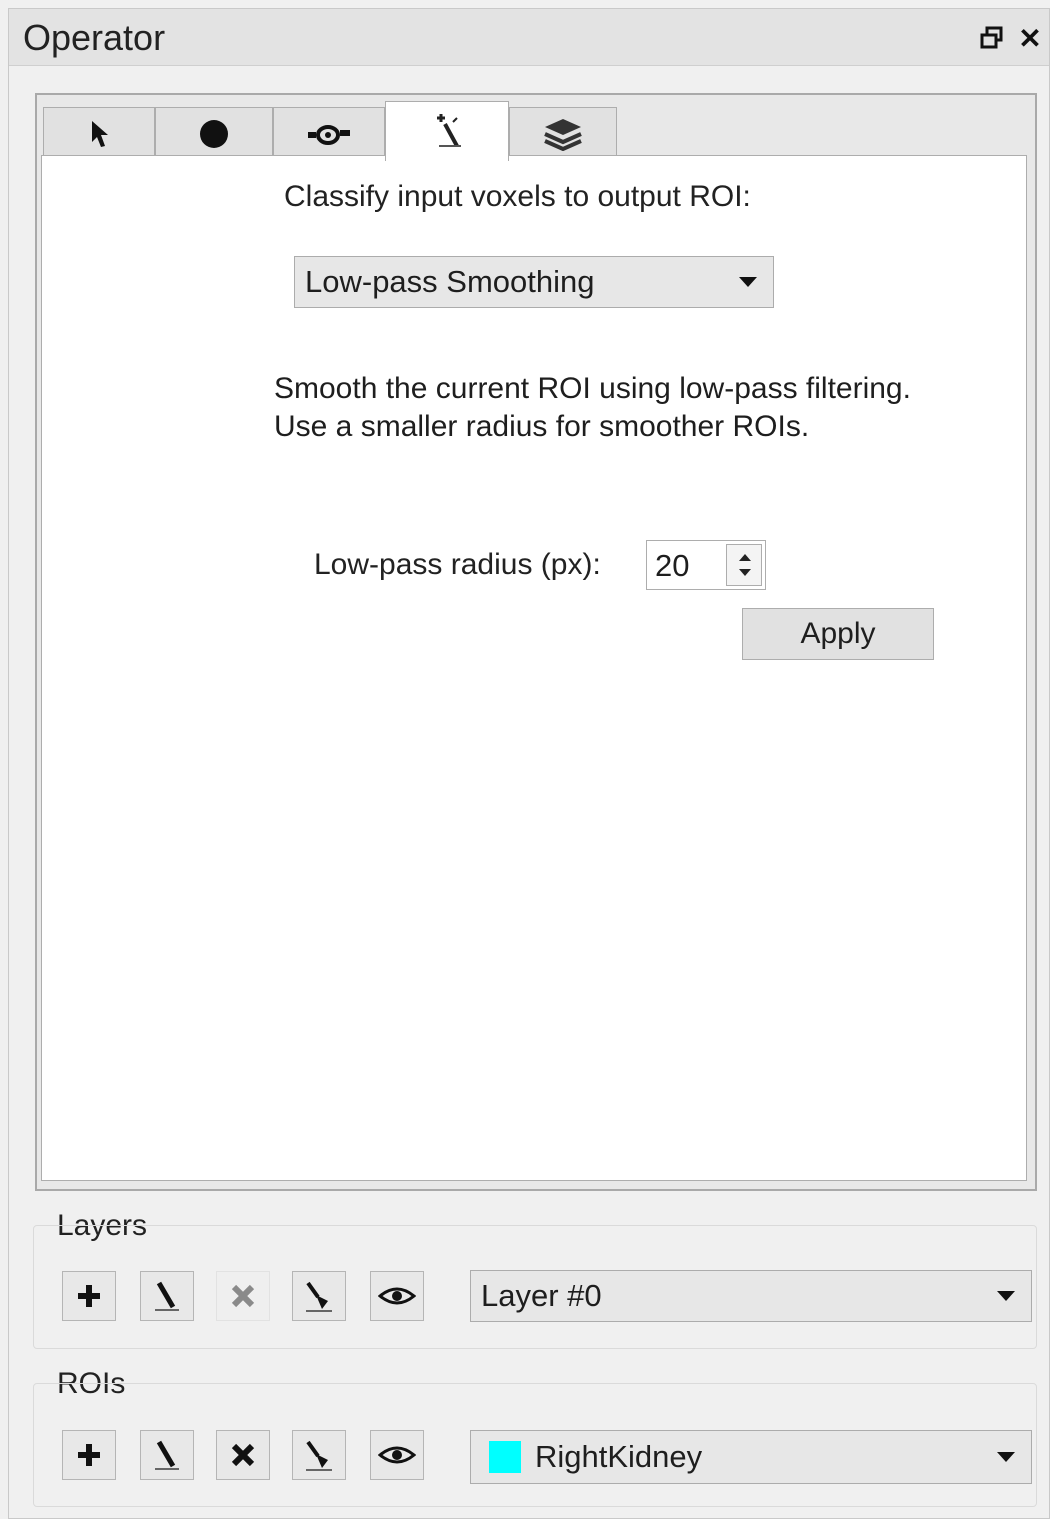  I want to click on wand-icon, so click(449, 130).